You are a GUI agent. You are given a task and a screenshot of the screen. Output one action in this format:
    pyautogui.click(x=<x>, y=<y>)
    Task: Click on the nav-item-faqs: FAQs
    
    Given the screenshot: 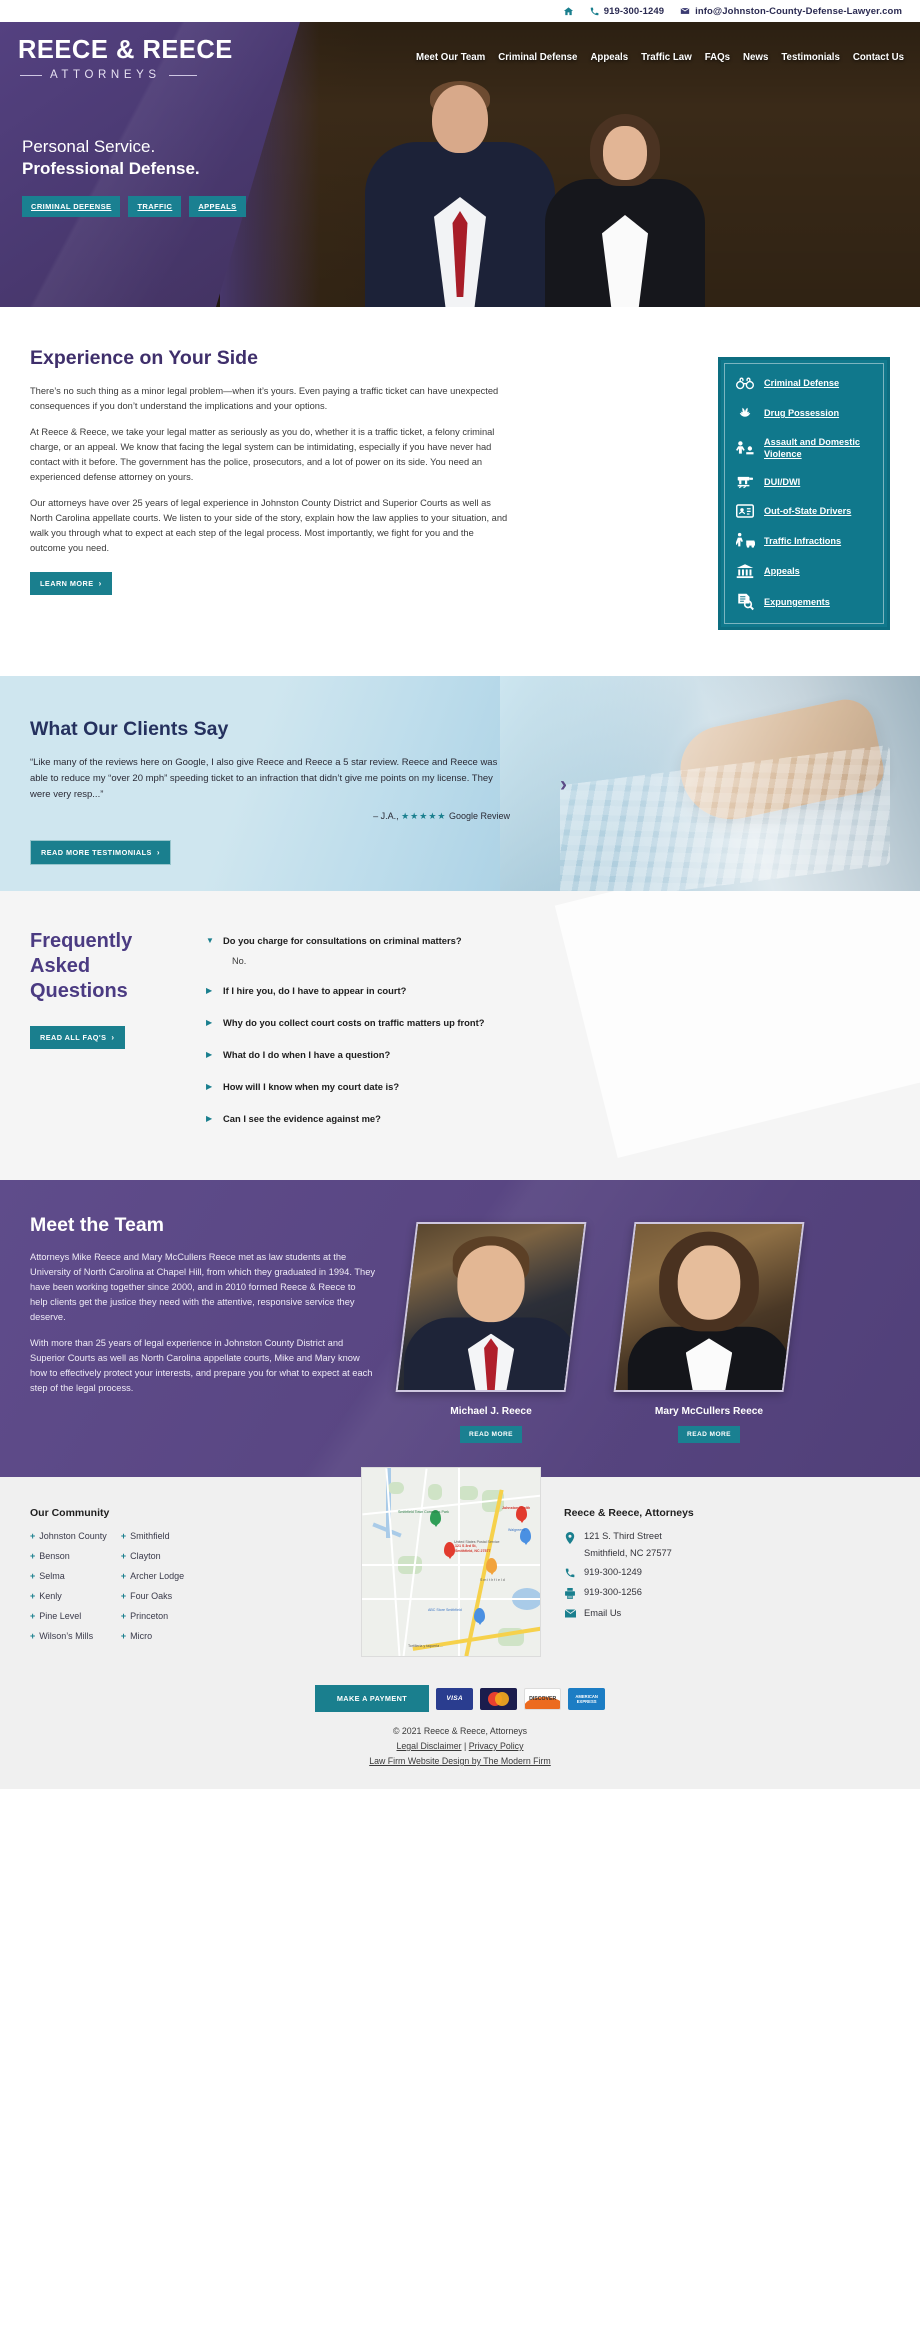 What is the action you would take?
    pyautogui.click(x=717, y=57)
    